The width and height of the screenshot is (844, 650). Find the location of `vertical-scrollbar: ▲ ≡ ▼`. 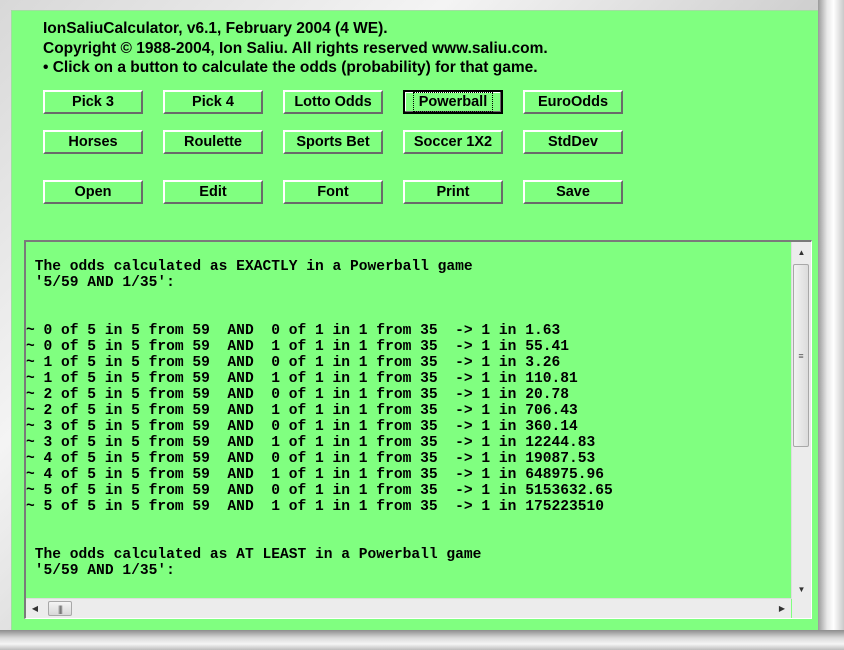

vertical-scrollbar: ▲ ≡ ▼ is located at coordinates (801, 420).